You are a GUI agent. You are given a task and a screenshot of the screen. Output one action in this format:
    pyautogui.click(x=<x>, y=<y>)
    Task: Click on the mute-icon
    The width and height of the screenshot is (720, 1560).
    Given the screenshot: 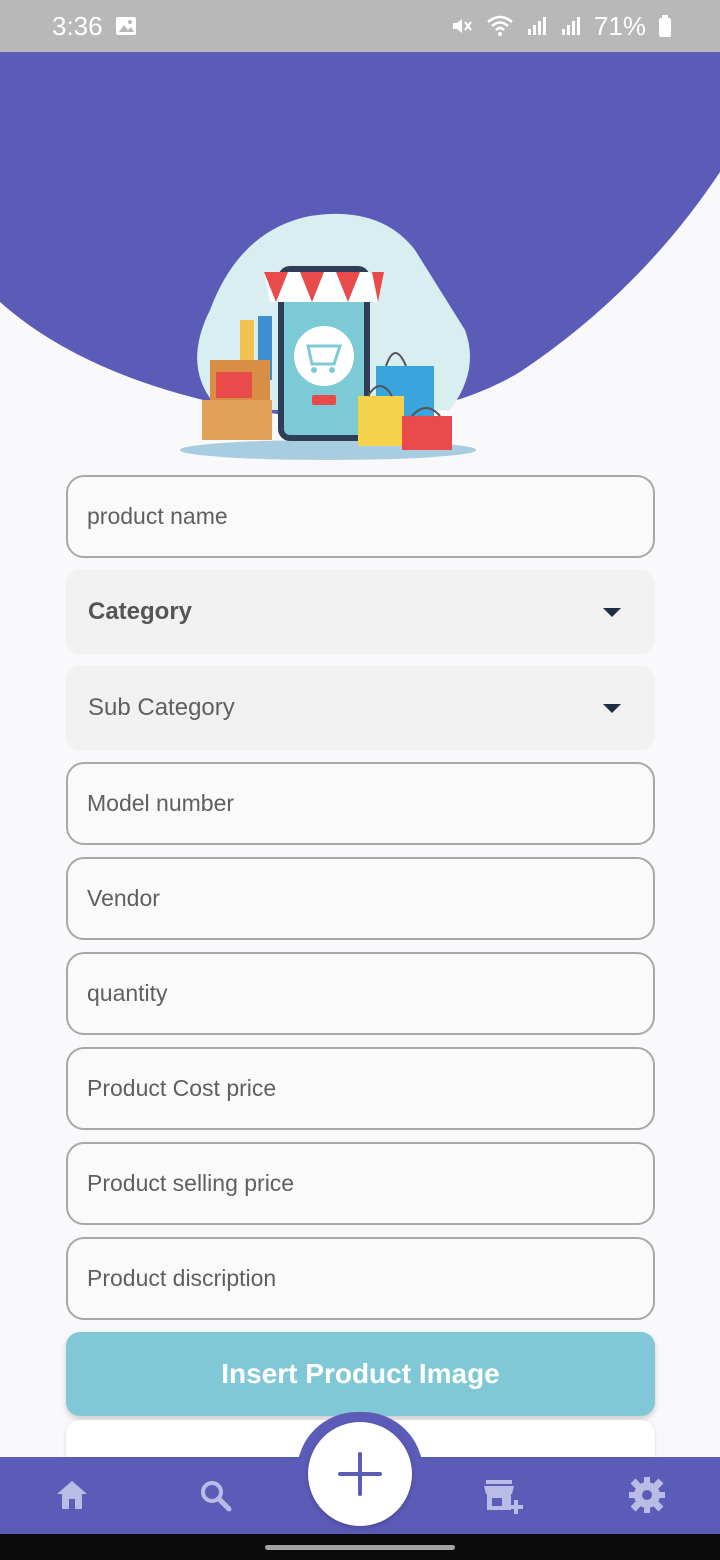 What is the action you would take?
    pyautogui.click(x=462, y=26)
    